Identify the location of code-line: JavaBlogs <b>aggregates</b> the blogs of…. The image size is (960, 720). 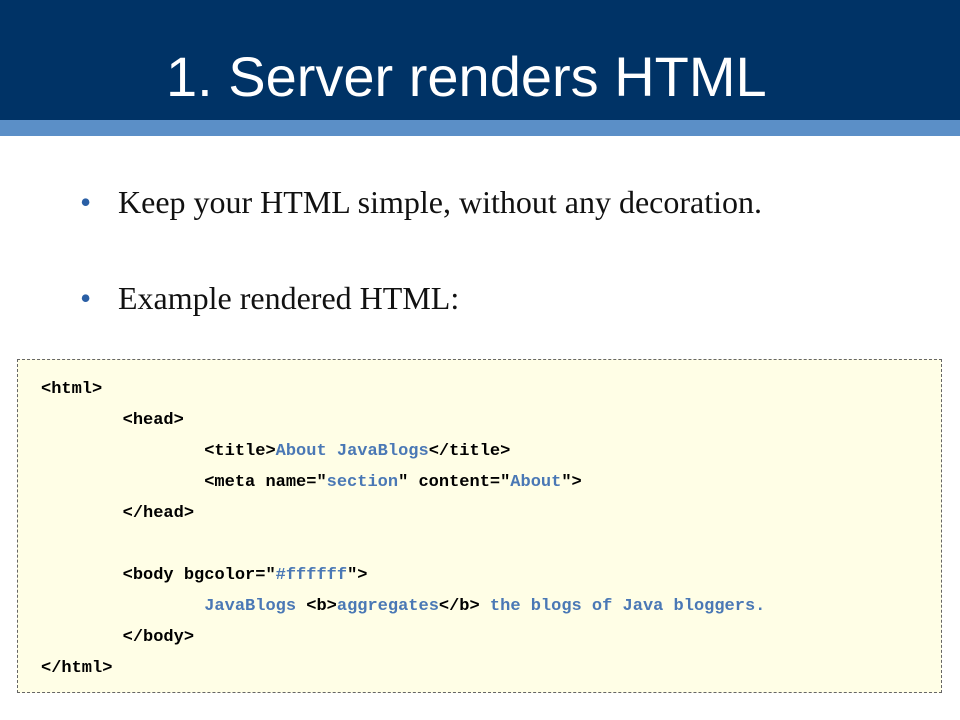
(403, 606).